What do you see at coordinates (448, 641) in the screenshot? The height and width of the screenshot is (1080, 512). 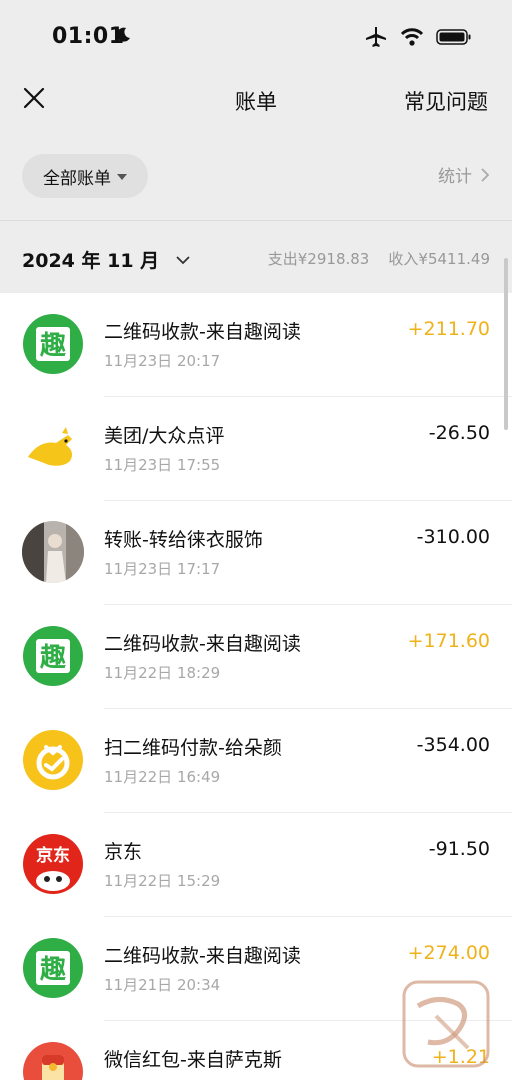 I see `transaction-amount: +171.60` at bounding box center [448, 641].